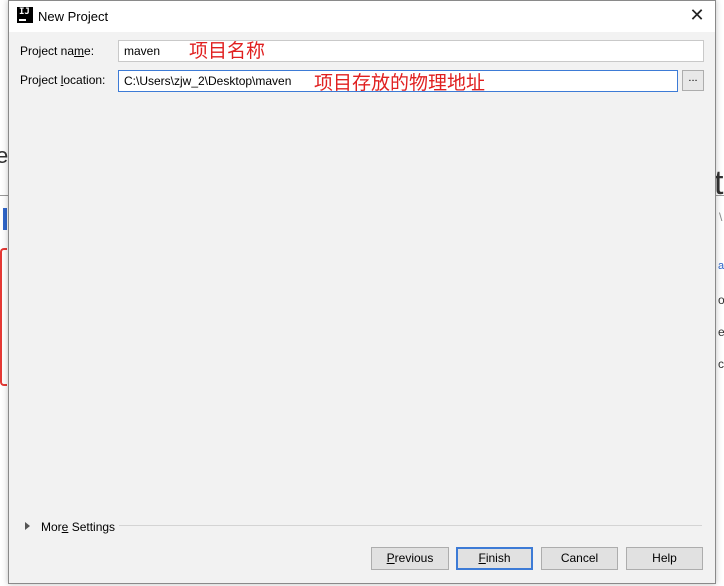  Describe the element at coordinates (721, 300) in the screenshot. I see `background-text: o` at that location.